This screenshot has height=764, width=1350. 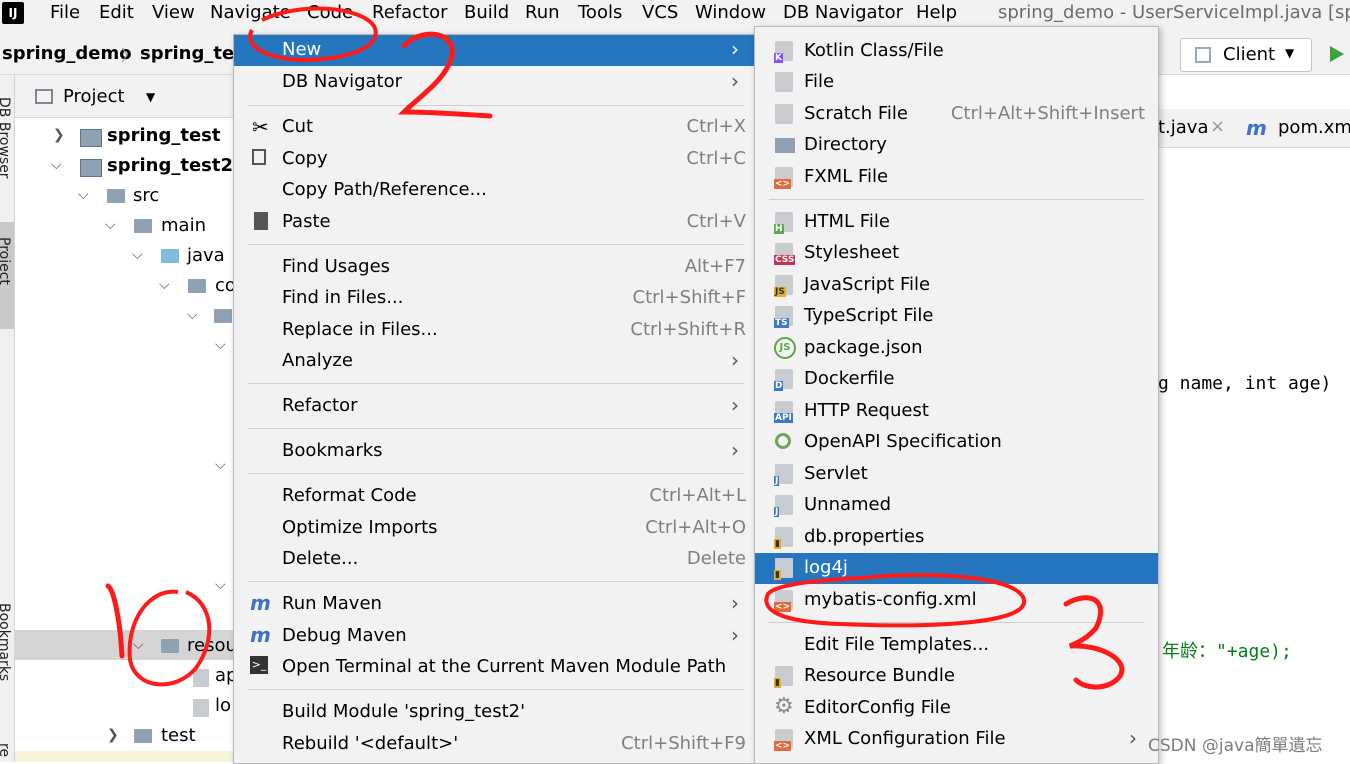 What do you see at coordinates (494, 496) in the screenshot?
I see `menu-item-reformat-code: Reformat Code Ctrl+Alt+L` at bounding box center [494, 496].